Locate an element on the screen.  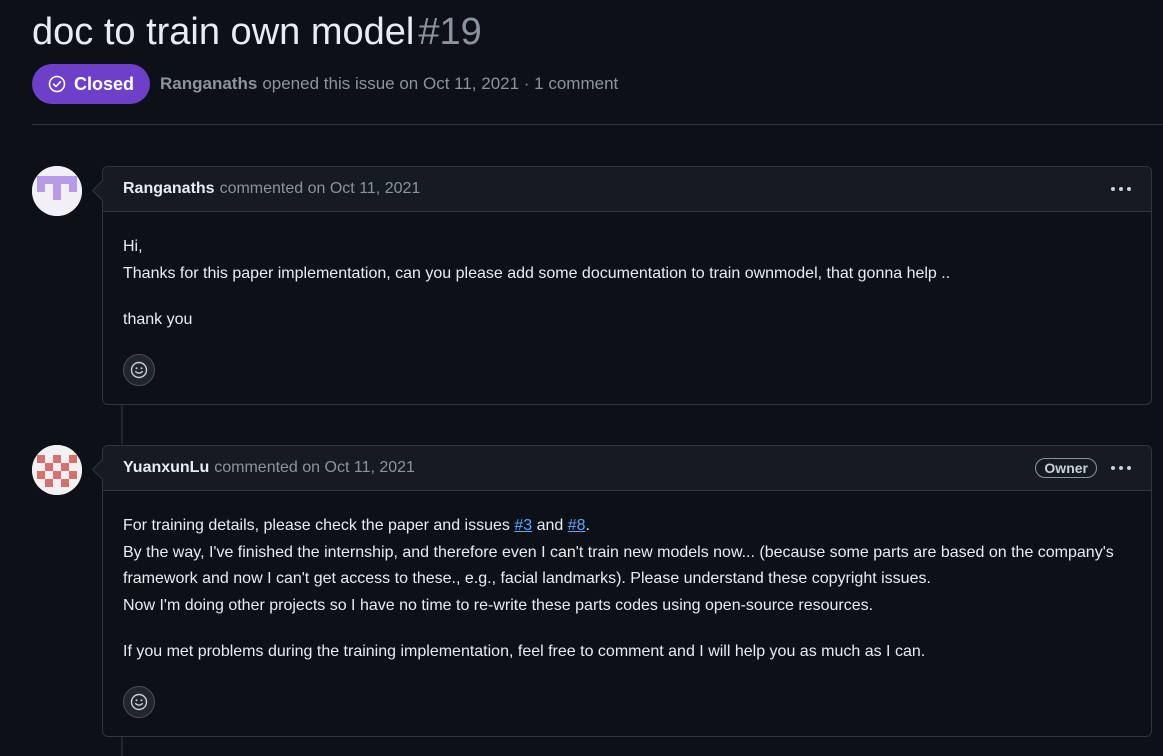
comment-header: Ranganaths commented on Oct 11, 2021 is located at coordinates (627, 189).